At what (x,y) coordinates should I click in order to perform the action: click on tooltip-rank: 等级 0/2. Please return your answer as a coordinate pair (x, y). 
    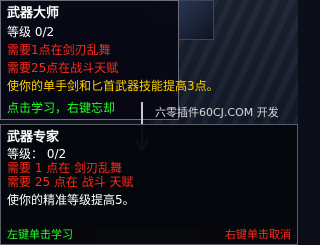
    Looking at the image, I should click on (31, 32).